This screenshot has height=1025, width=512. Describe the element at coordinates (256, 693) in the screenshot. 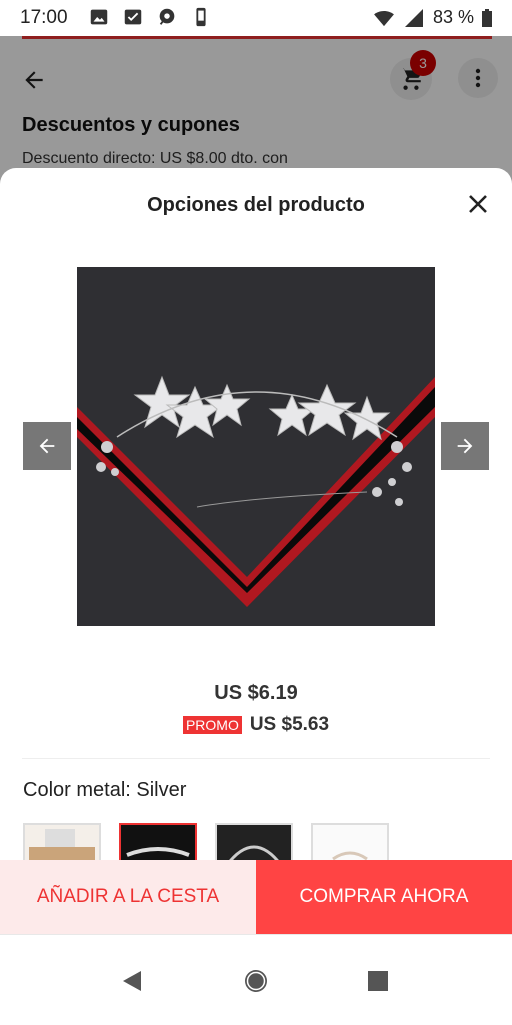

I see `original-price: US $6.19` at that location.